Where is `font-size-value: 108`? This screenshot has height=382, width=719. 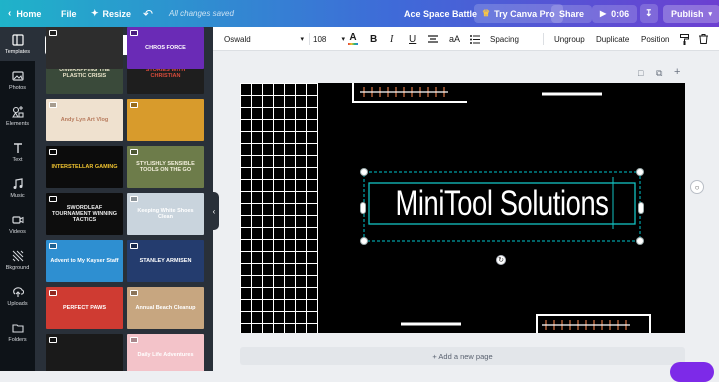
font-size-value: 108 is located at coordinates (320, 39).